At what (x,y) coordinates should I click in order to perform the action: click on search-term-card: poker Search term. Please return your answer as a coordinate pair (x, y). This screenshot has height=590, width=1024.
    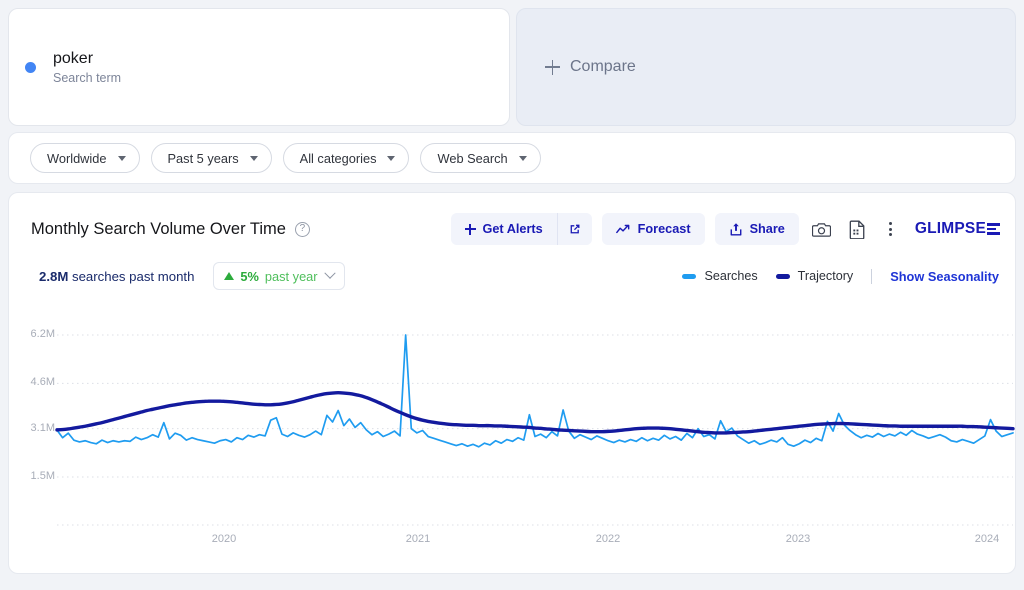
    Looking at the image, I should click on (259, 67).